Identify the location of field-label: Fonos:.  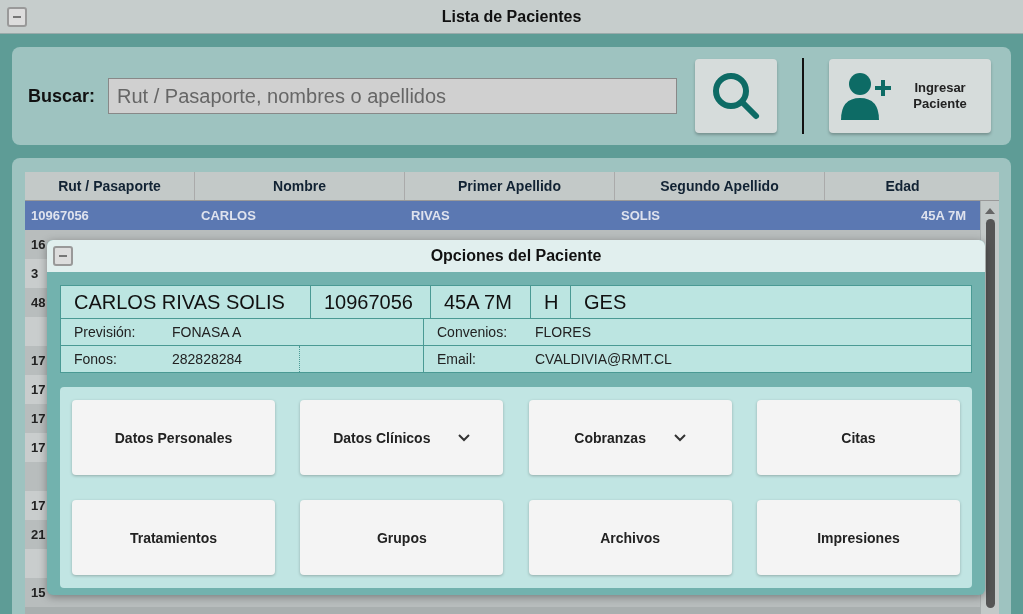
(96, 359).